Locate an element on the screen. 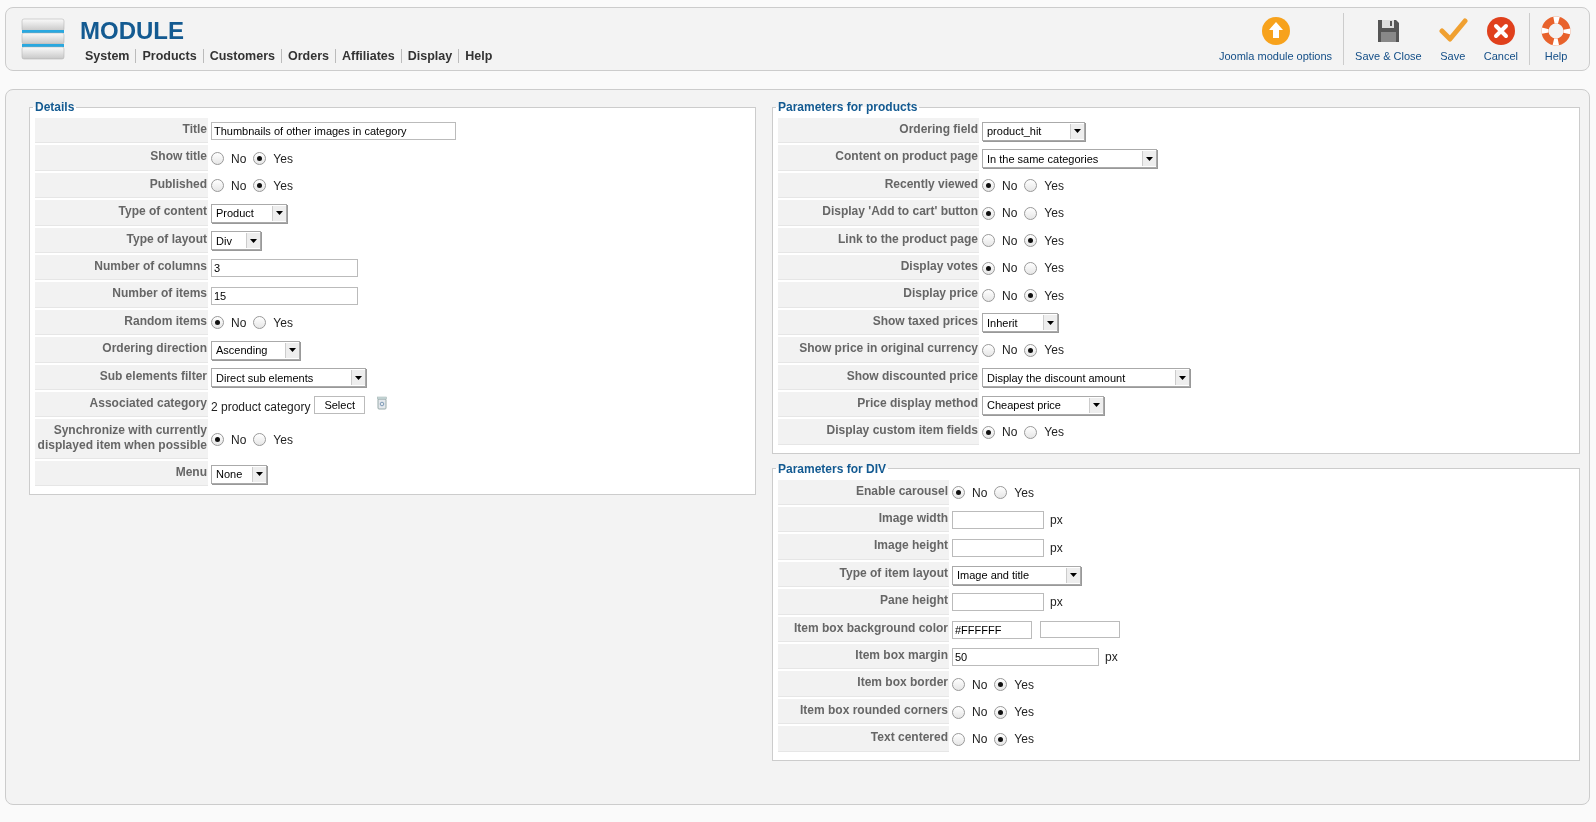  field-label: Show taxed prices is located at coordinates (878, 322).